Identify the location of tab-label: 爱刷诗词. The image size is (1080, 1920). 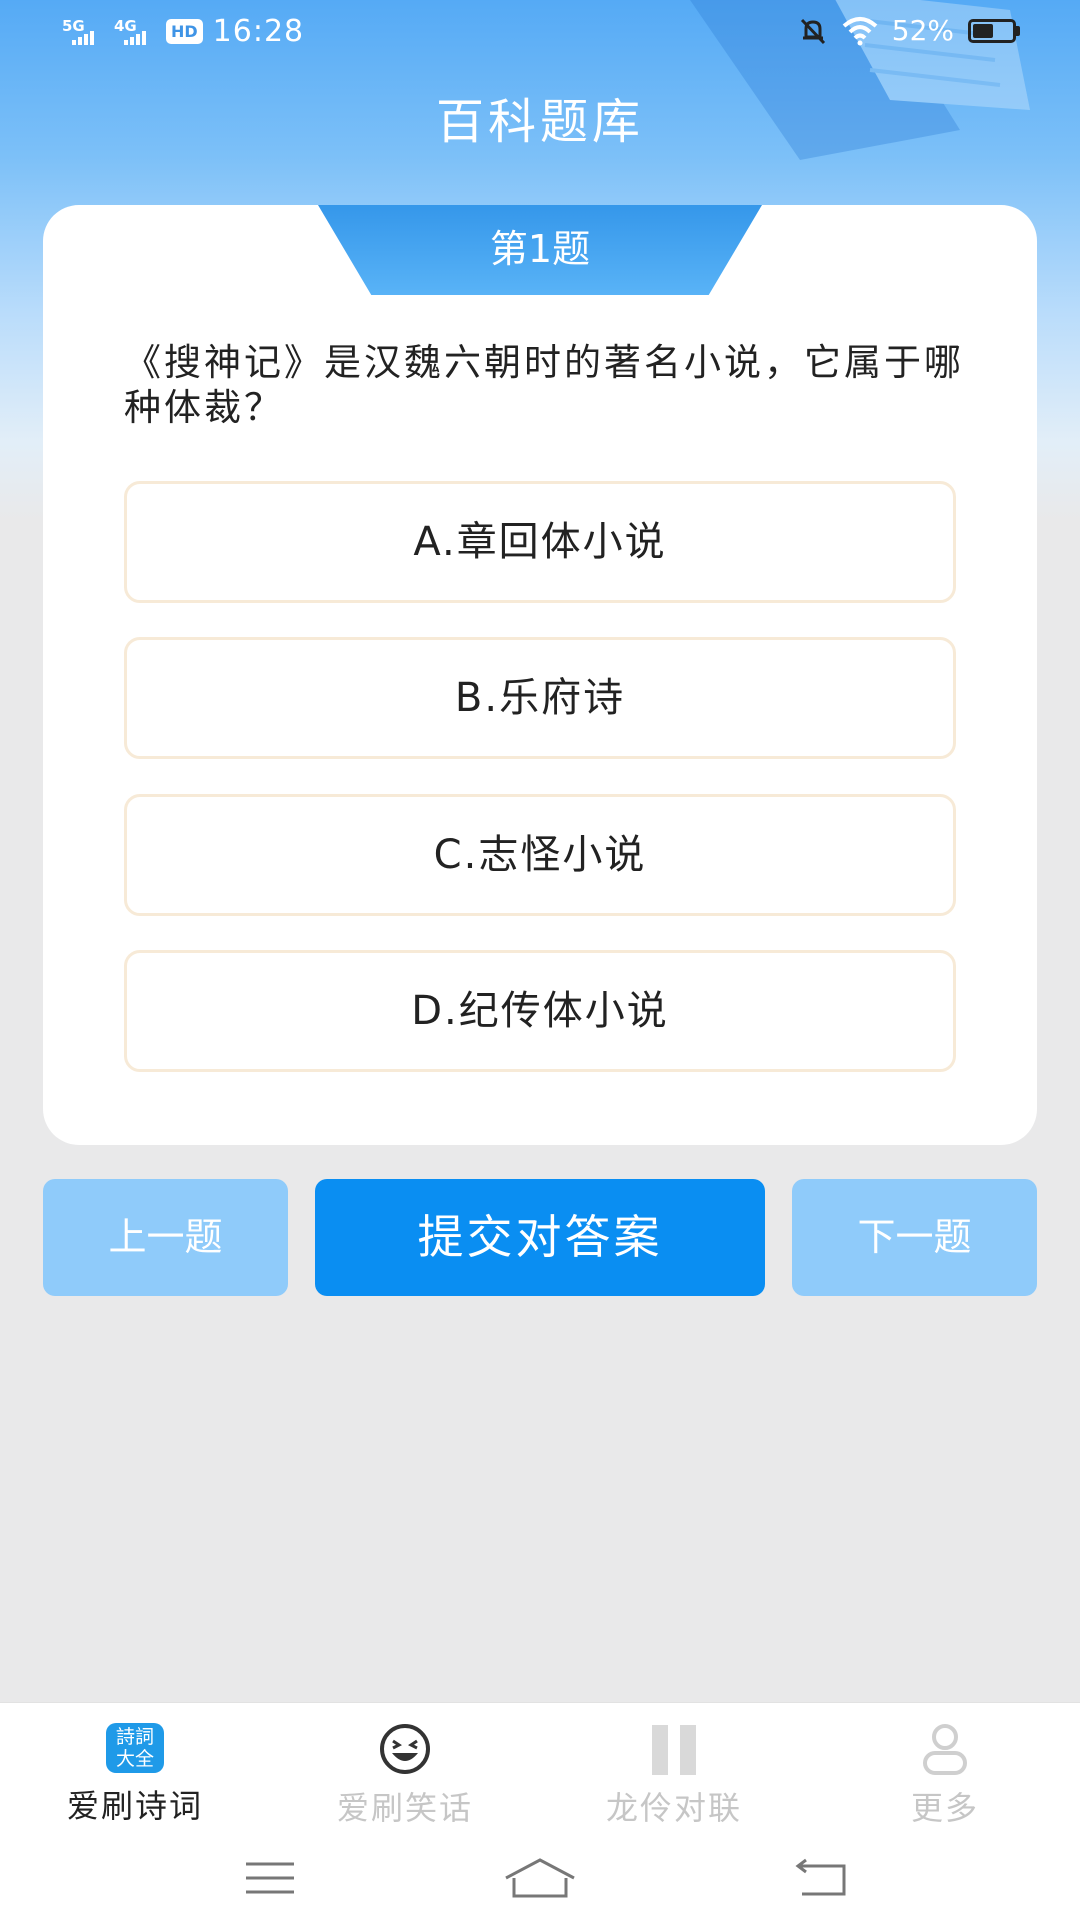
(134, 1806).